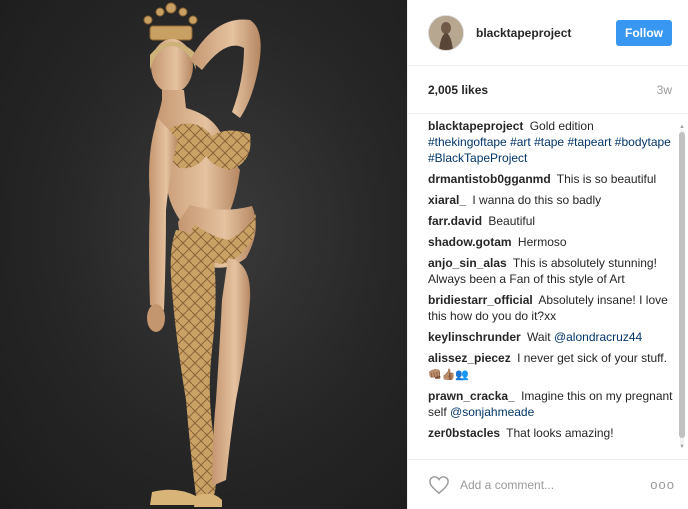  Describe the element at coordinates (458, 90) in the screenshot. I see `likes-count: 2,005 likes` at that location.